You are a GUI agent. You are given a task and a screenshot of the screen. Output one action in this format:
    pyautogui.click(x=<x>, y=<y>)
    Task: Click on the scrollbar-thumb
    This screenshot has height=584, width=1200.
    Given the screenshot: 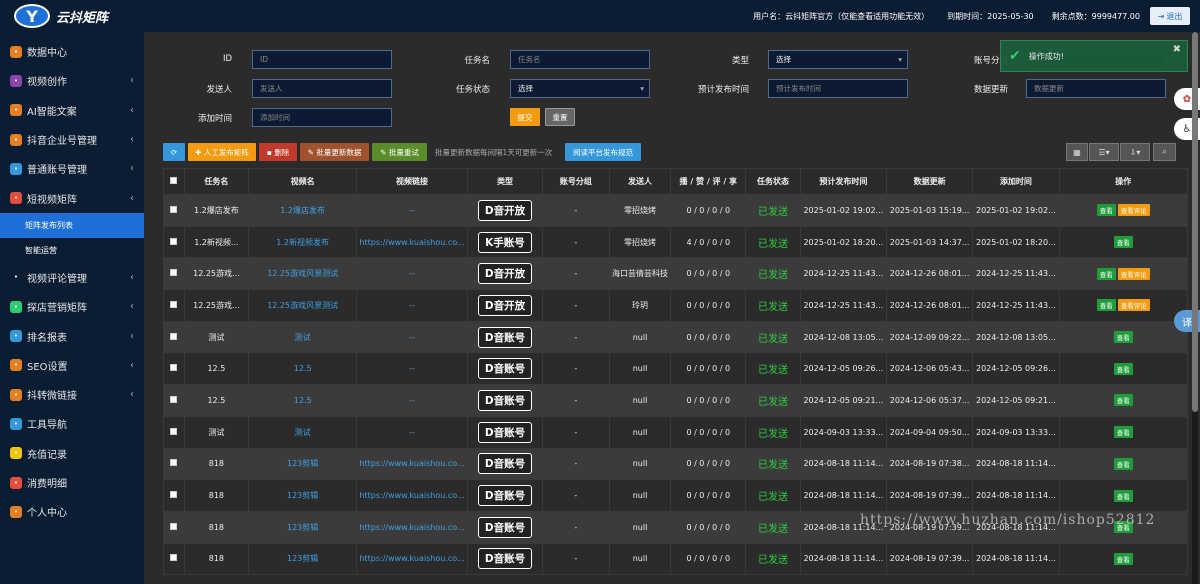 What is the action you would take?
    pyautogui.click(x=1195, y=222)
    